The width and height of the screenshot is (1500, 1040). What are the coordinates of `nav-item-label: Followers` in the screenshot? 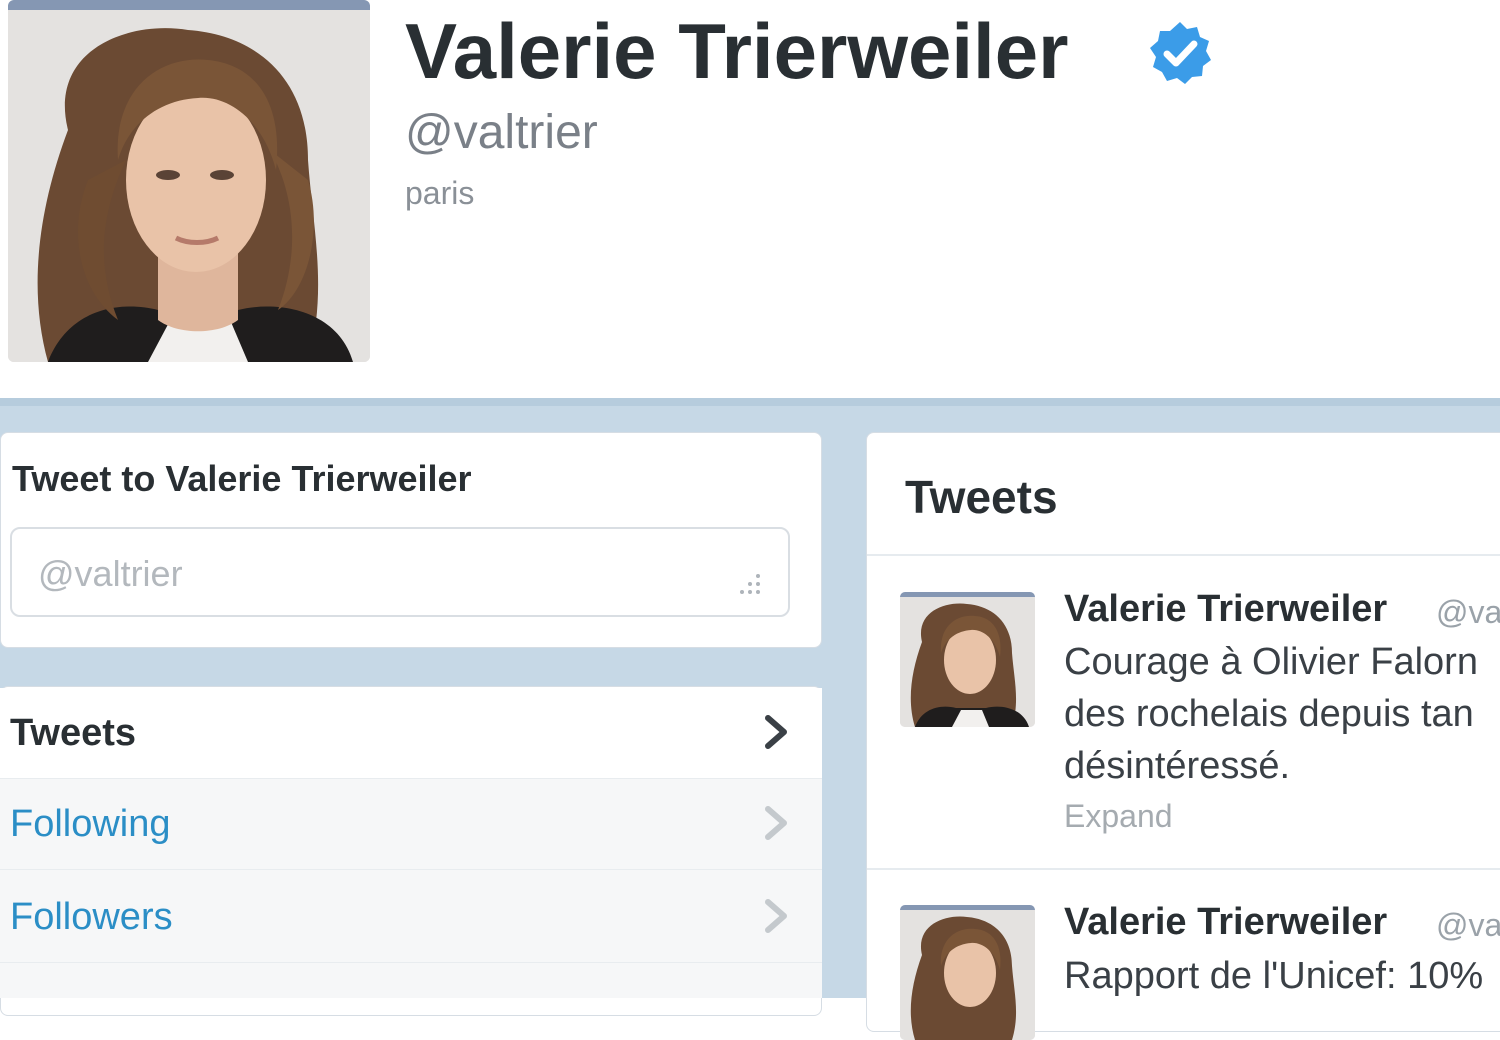 It's located at (91, 917).